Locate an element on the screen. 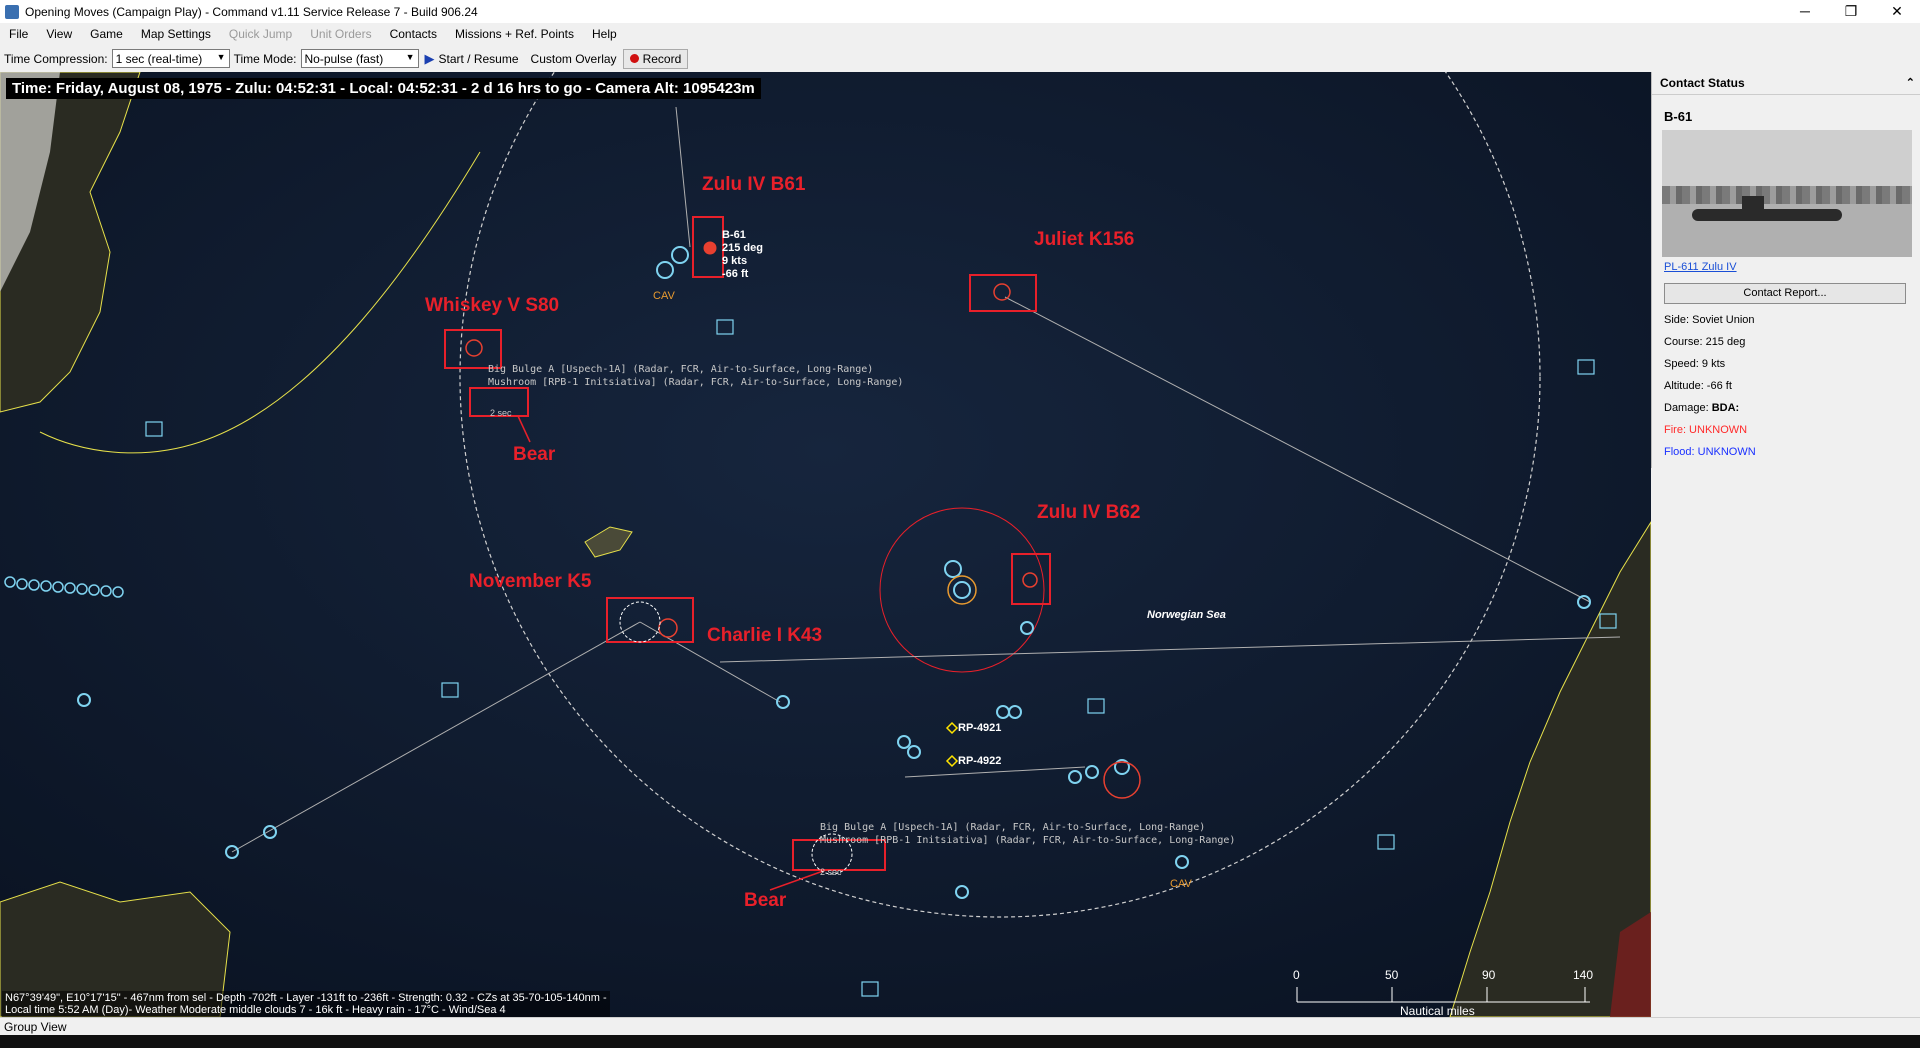  app-icon is located at coordinates (12, 11).